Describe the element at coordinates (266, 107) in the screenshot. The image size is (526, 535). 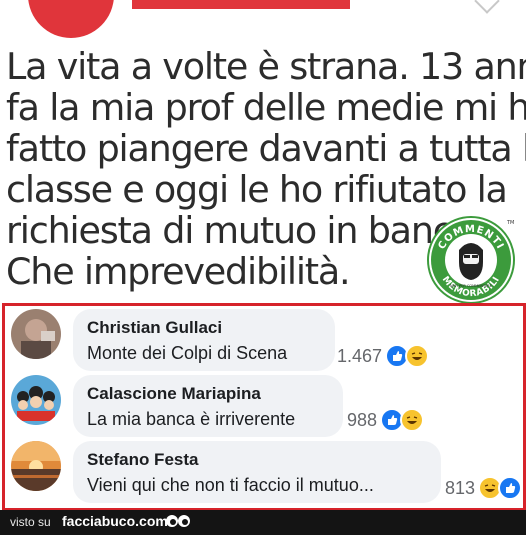
I see `post-line: fa la mia prof delle medie mi ha` at that location.